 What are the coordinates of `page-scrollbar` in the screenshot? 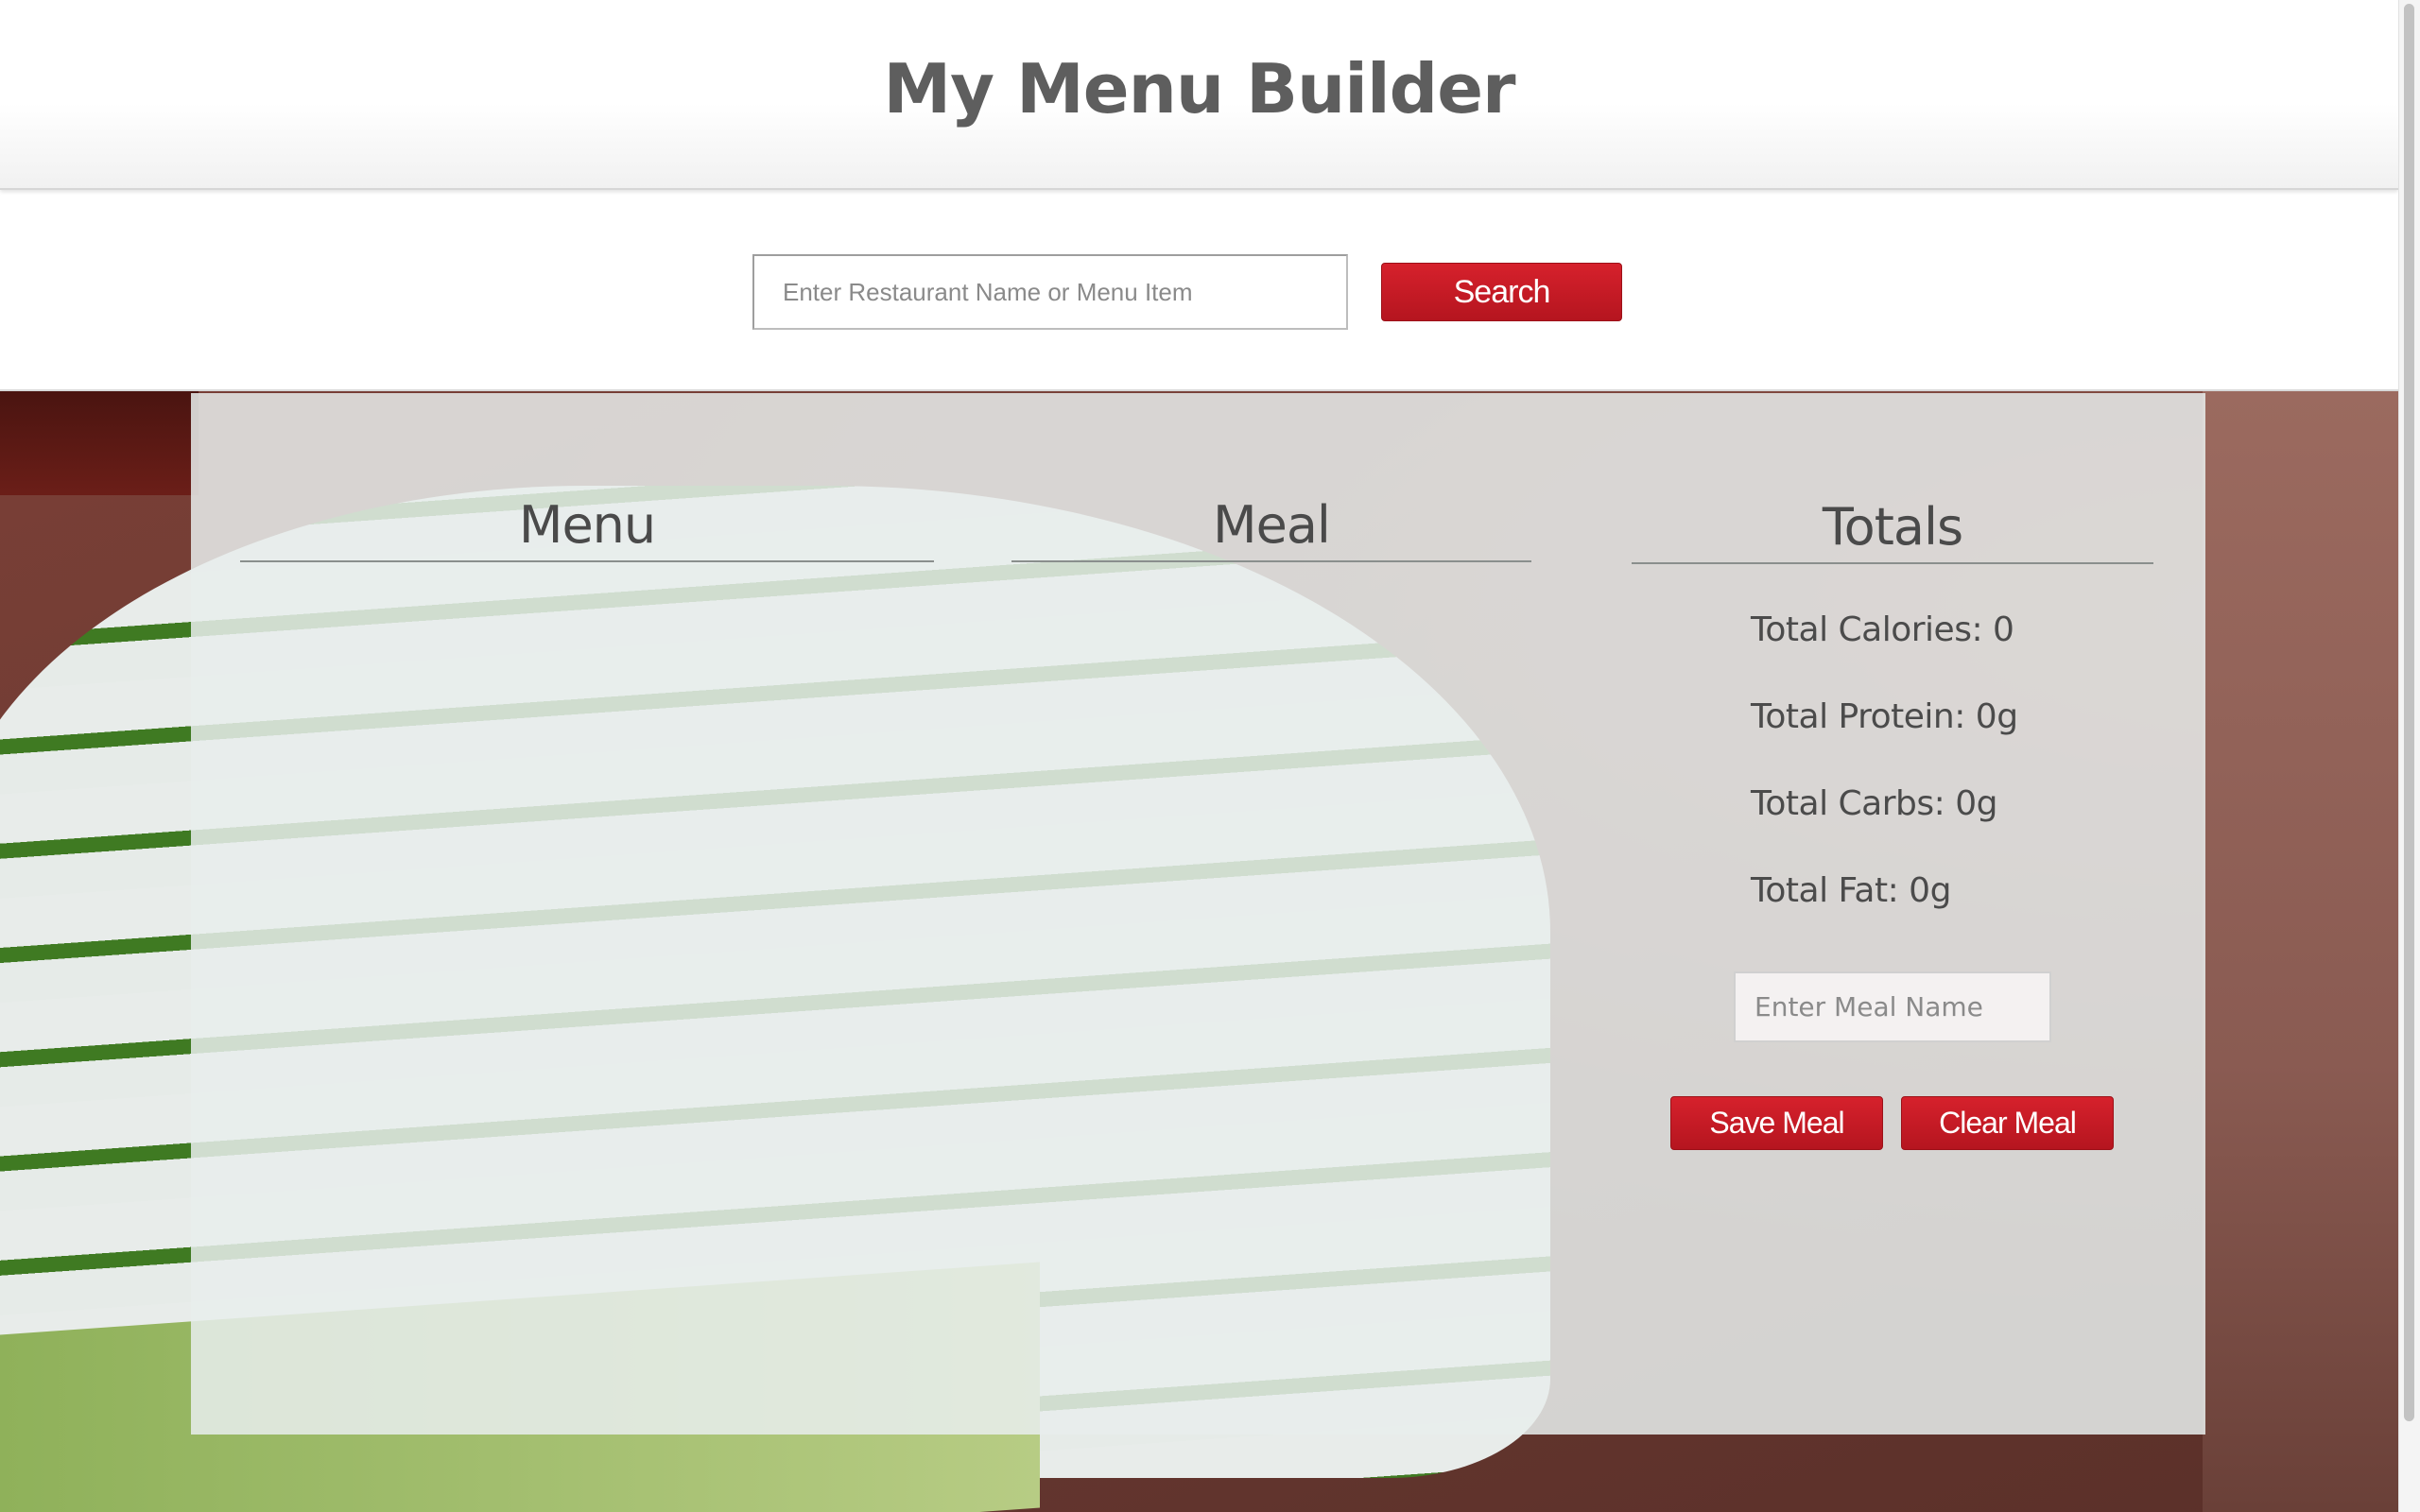 It's located at (2409, 756).